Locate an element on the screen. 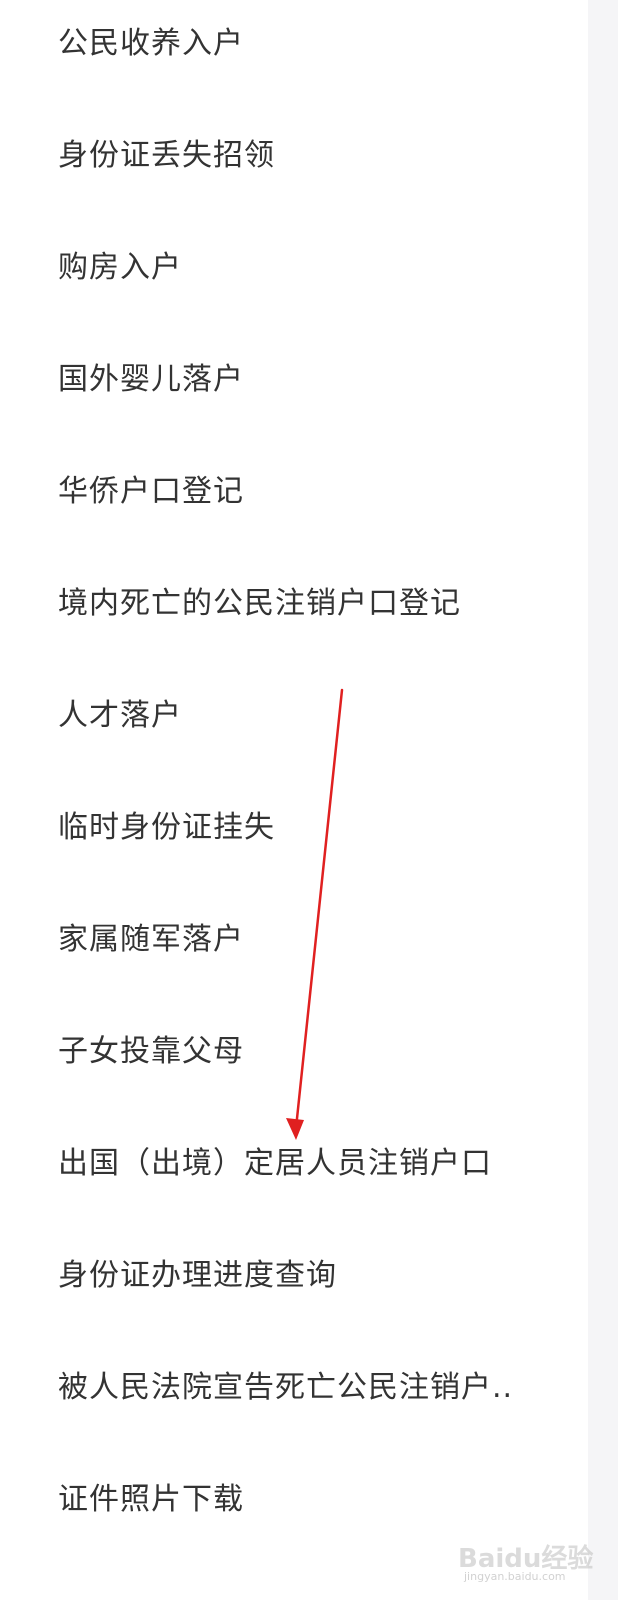 The width and height of the screenshot is (618, 1600). right-scroll-strip is located at coordinates (603, 800).